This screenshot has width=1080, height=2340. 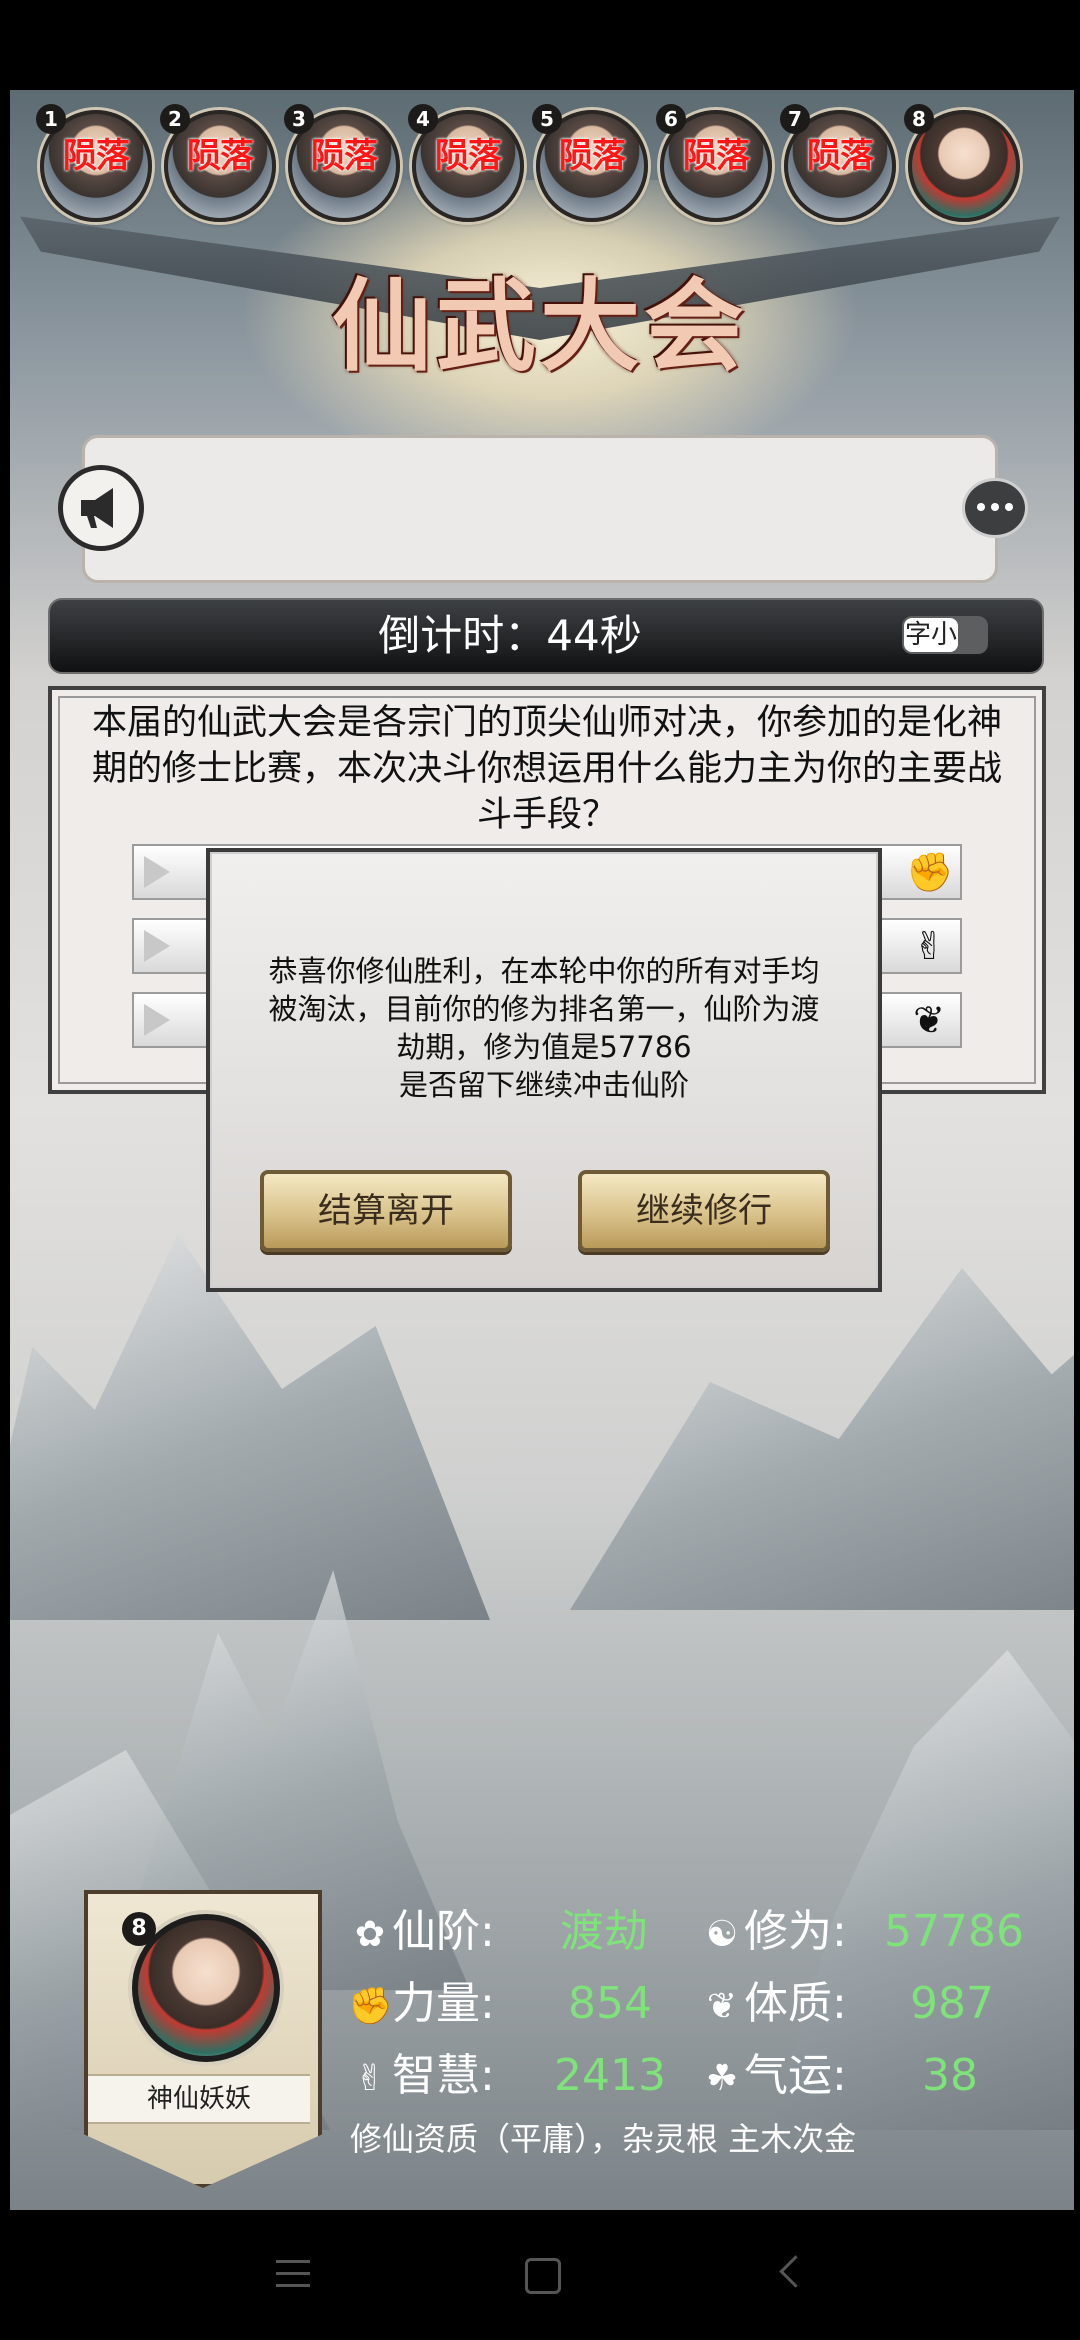 What do you see at coordinates (795, 2075) in the screenshot?
I see `stat-label: 气运:` at bounding box center [795, 2075].